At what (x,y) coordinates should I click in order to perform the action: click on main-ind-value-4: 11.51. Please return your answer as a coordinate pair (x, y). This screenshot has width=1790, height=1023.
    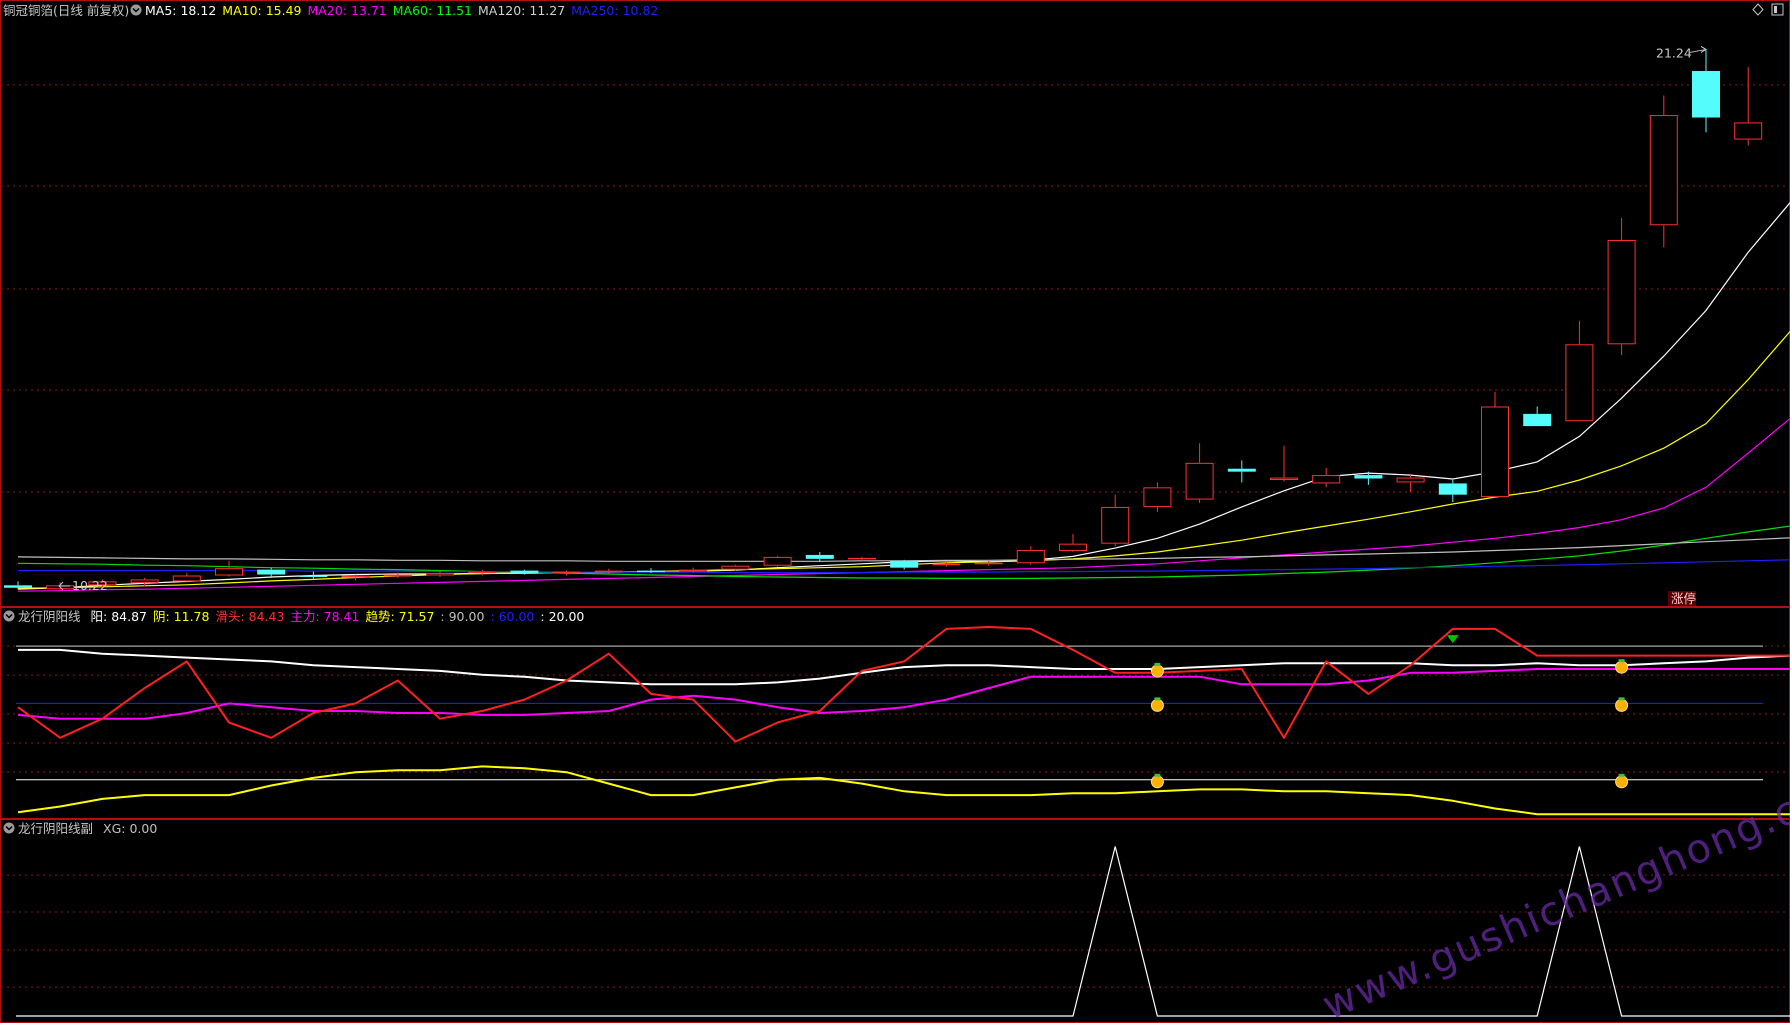
    Looking at the image, I should click on (454, 10).